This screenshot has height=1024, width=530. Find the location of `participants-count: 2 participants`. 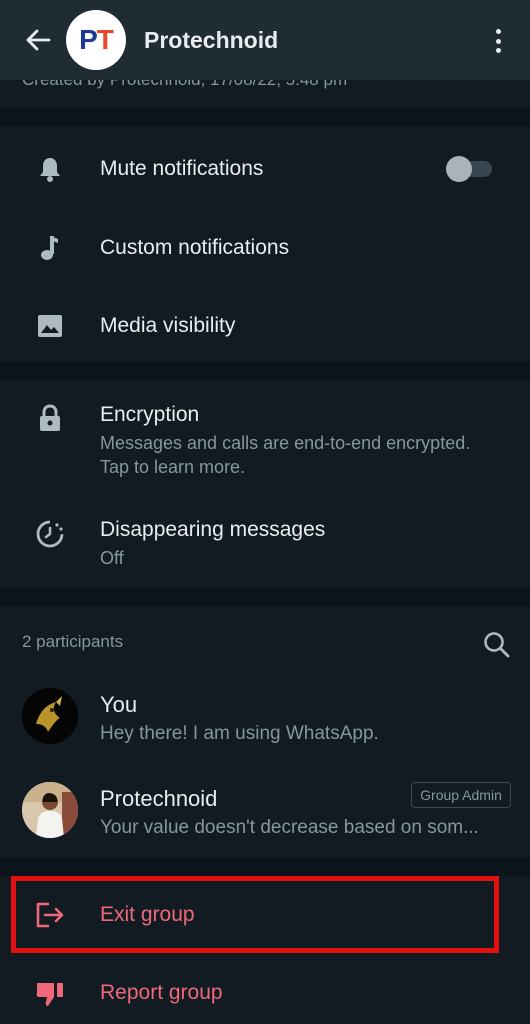

participants-count: 2 participants is located at coordinates (73, 641).